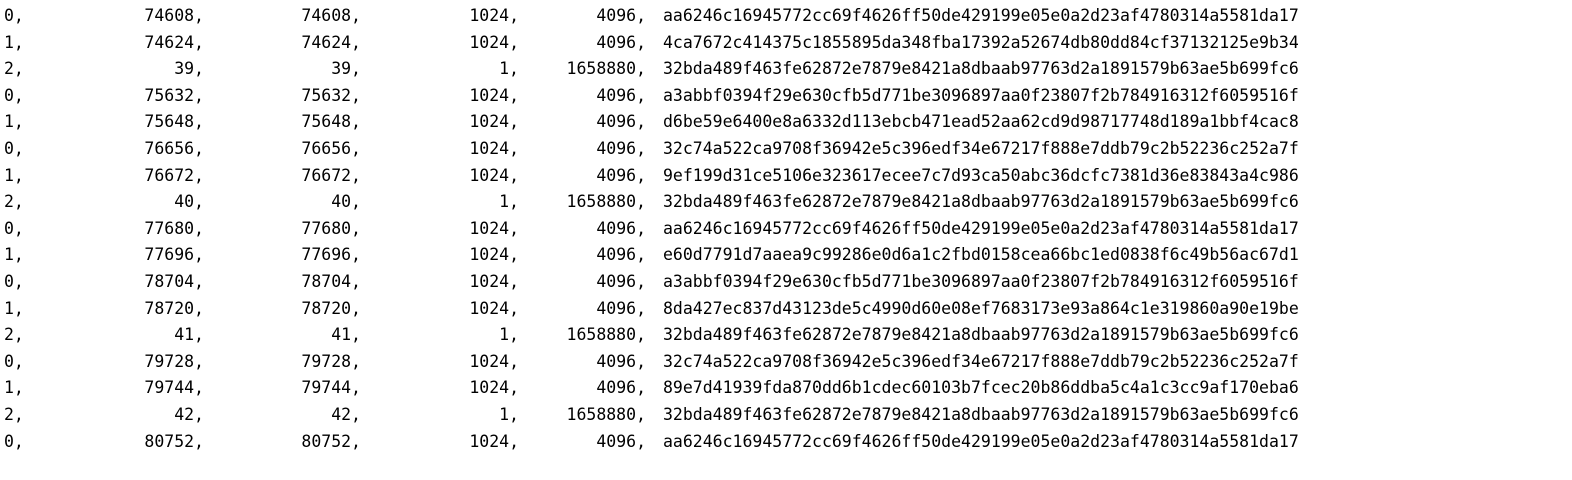  I want to click on offset-a-cell: 75648,, so click(174, 122).